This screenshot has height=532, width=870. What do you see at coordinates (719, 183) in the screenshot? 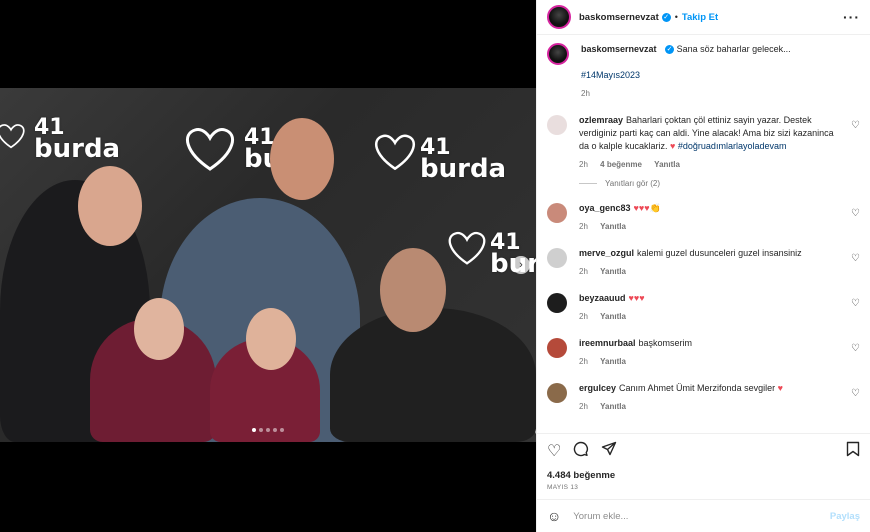
I see `view-replies-button: Yanıtları gör (2)` at bounding box center [719, 183].